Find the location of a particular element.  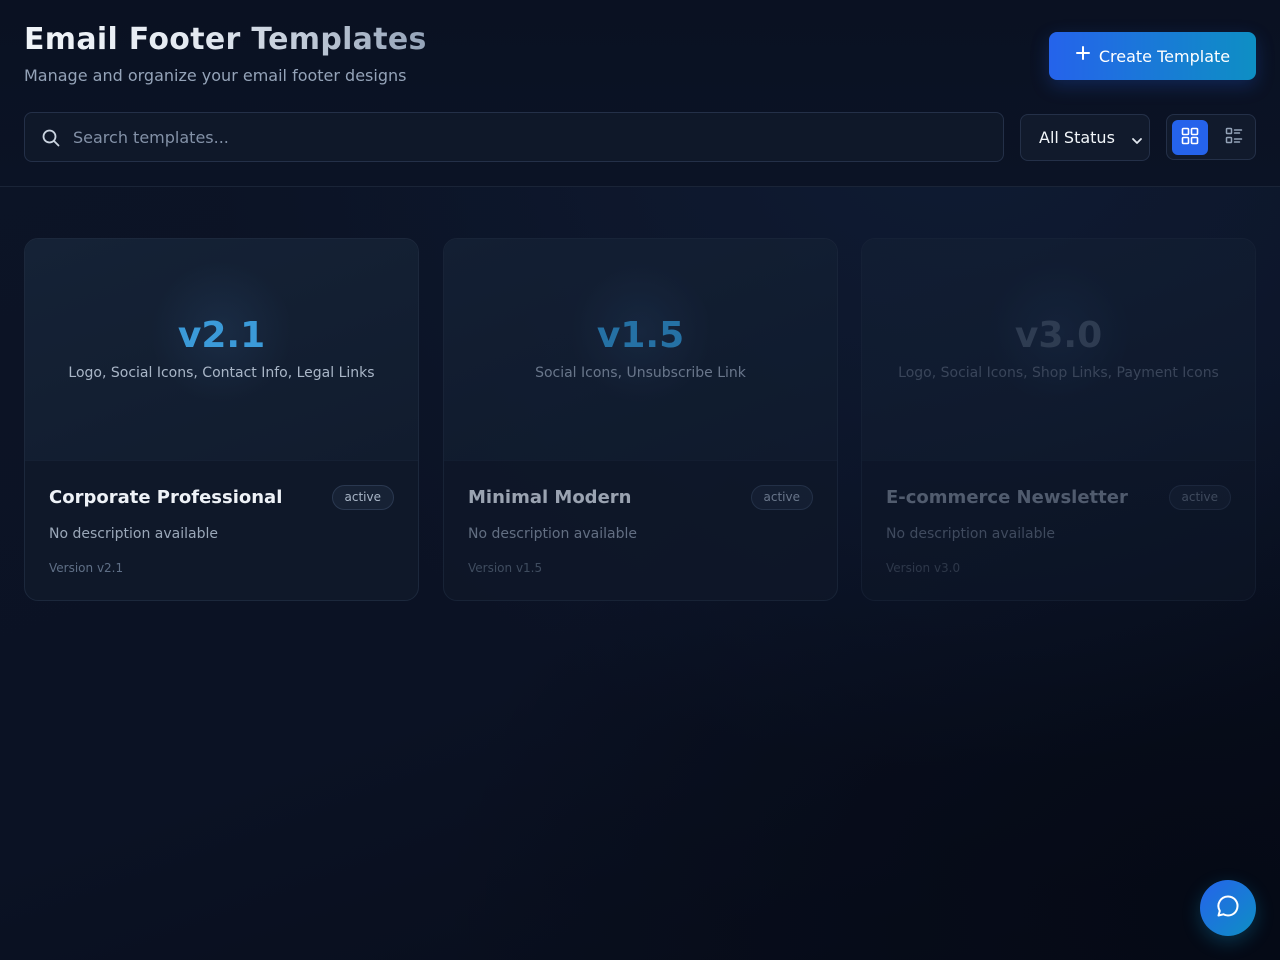

template-version: Version v2.1 is located at coordinates (86, 568).